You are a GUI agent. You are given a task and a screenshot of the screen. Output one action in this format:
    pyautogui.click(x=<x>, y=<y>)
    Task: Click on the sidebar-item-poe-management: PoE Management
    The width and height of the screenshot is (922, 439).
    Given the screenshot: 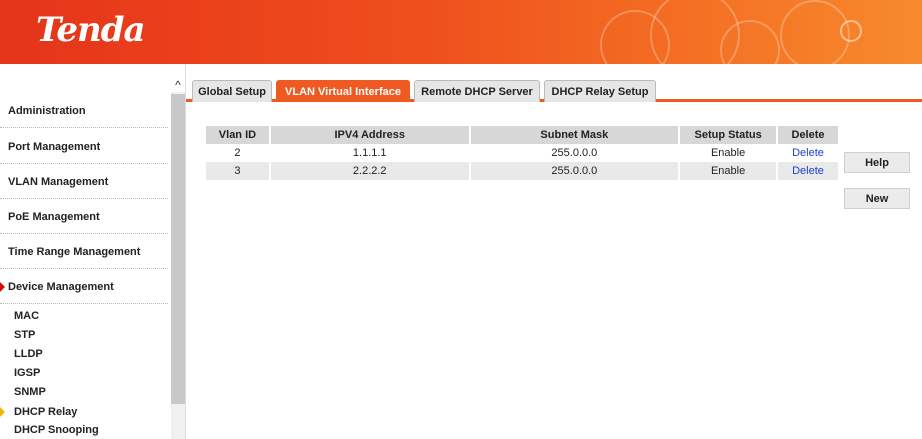 What is the action you would take?
    pyautogui.click(x=84, y=217)
    